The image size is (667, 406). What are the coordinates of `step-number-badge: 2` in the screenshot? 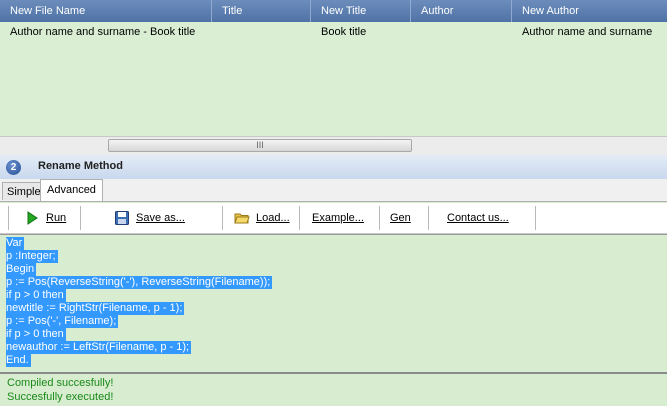 It's located at (13, 167).